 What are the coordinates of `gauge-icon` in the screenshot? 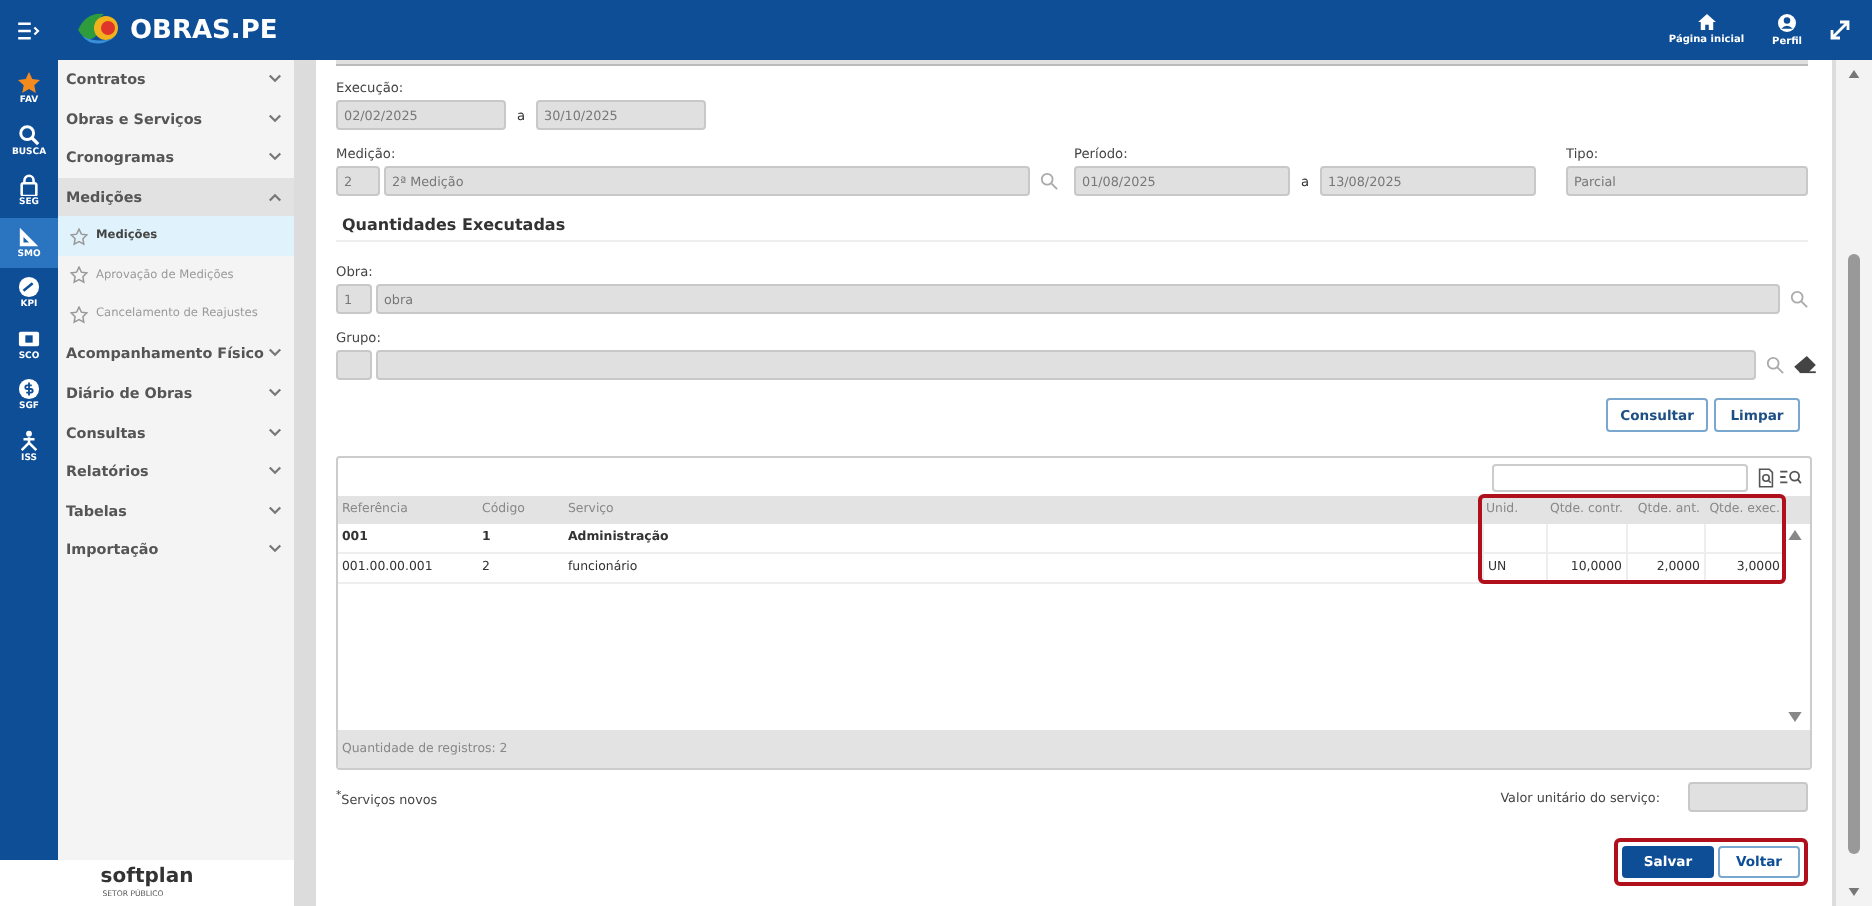 It's located at (29, 287).